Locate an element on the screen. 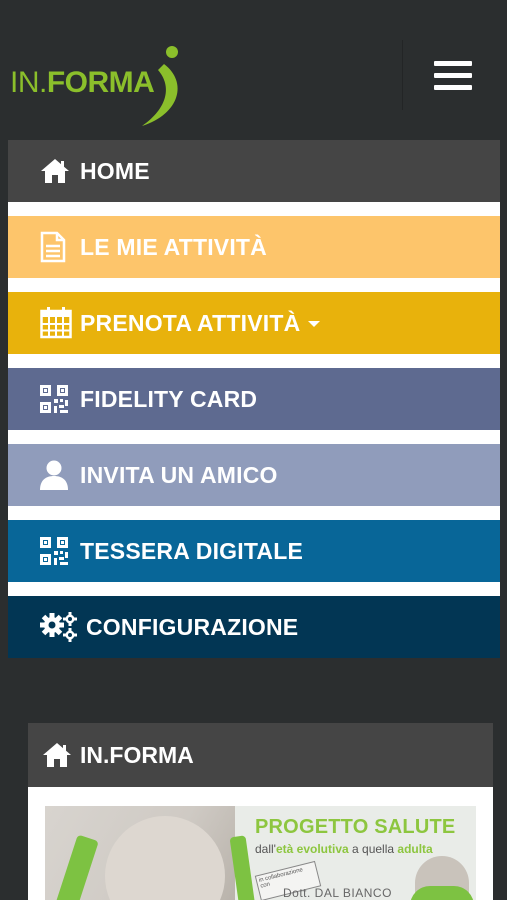  menu-item-label: CONFIGURAZIONE is located at coordinates (192, 626).